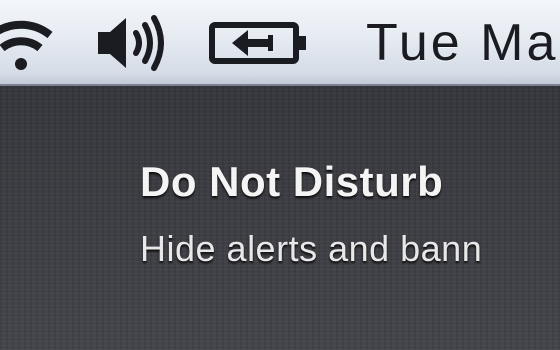 This screenshot has width=560, height=350. I want to click on wifi-icon, so click(28, 43).